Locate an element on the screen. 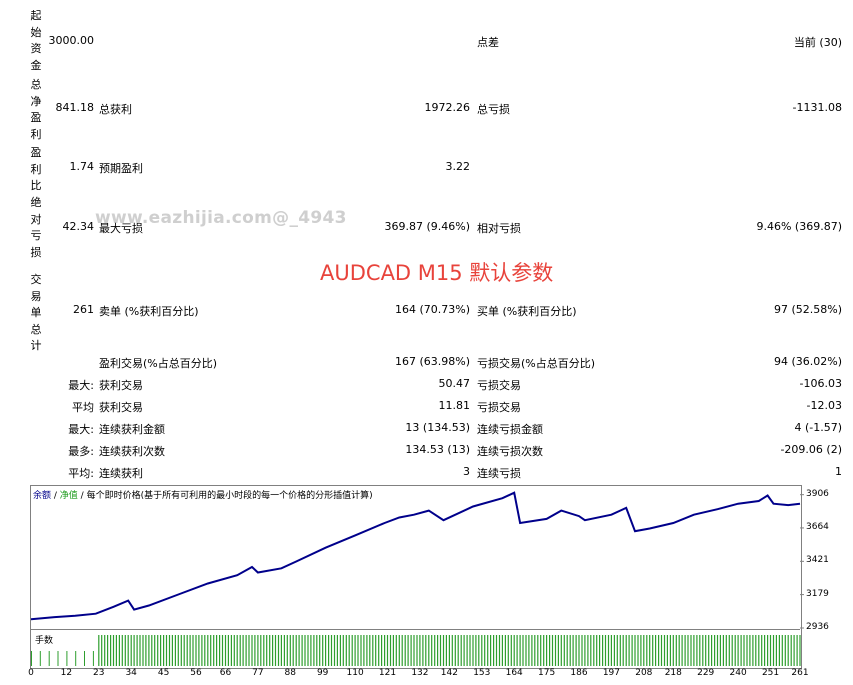 Image resolution: width=853 pixels, height=685 pixels. x-tick-label: 208 is located at coordinates (644, 673).